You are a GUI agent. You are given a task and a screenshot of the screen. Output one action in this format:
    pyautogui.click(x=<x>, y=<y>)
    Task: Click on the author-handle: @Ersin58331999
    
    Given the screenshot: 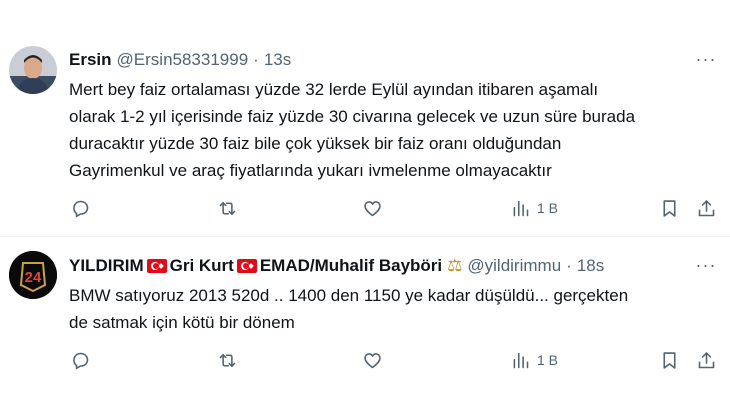 What is the action you would take?
    pyautogui.click(x=183, y=60)
    